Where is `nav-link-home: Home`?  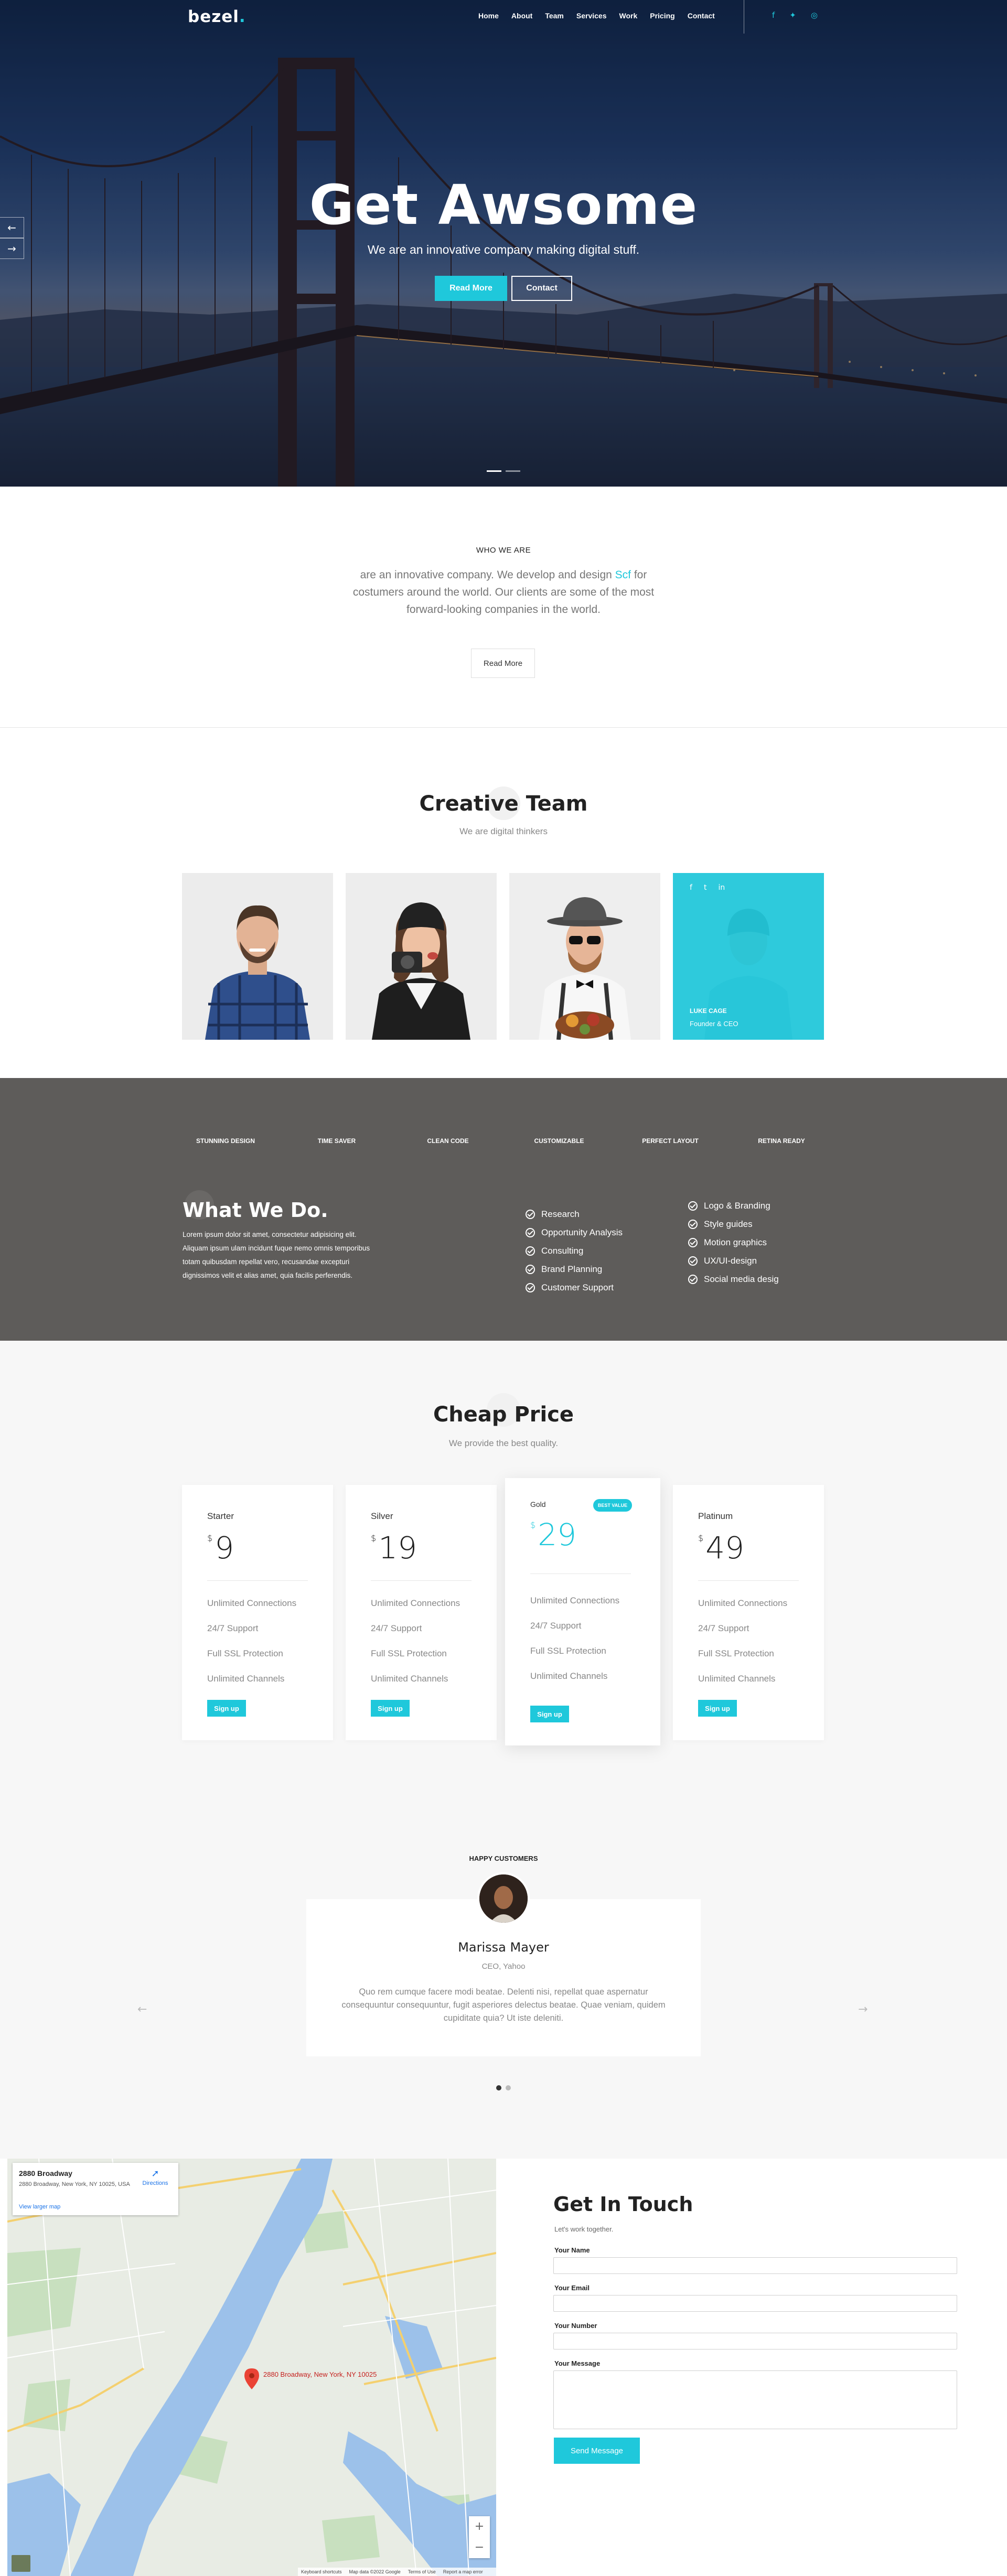 nav-link-home: Home is located at coordinates (489, 16).